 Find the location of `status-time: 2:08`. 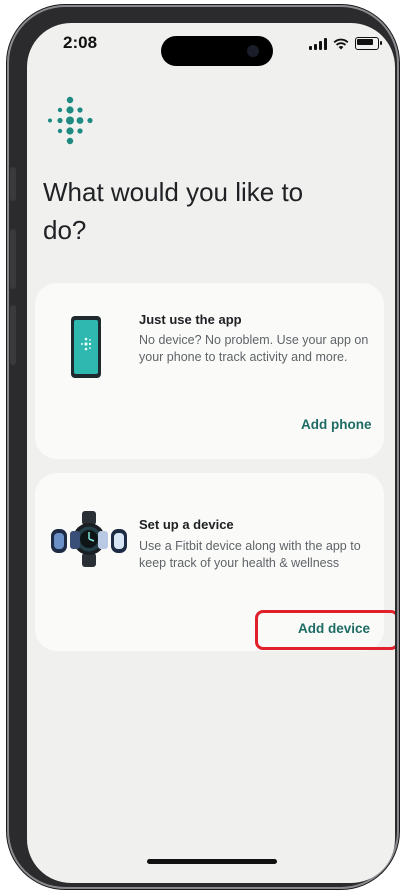

status-time: 2:08 is located at coordinates (80, 42).